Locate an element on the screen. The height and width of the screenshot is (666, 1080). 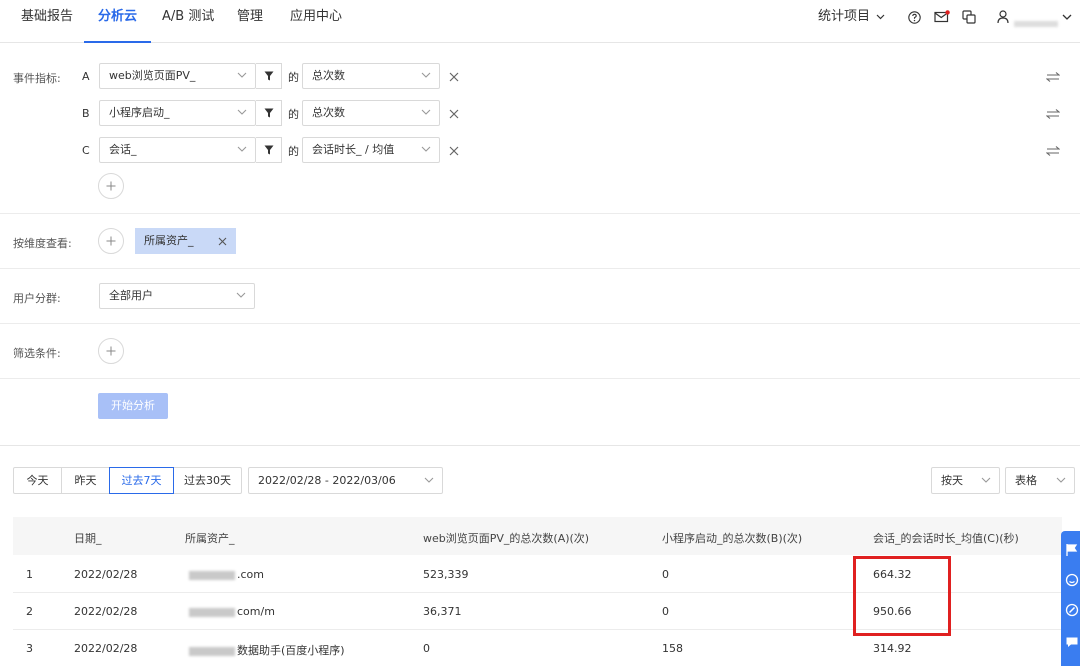
plus-icon is located at coordinates (111, 351).